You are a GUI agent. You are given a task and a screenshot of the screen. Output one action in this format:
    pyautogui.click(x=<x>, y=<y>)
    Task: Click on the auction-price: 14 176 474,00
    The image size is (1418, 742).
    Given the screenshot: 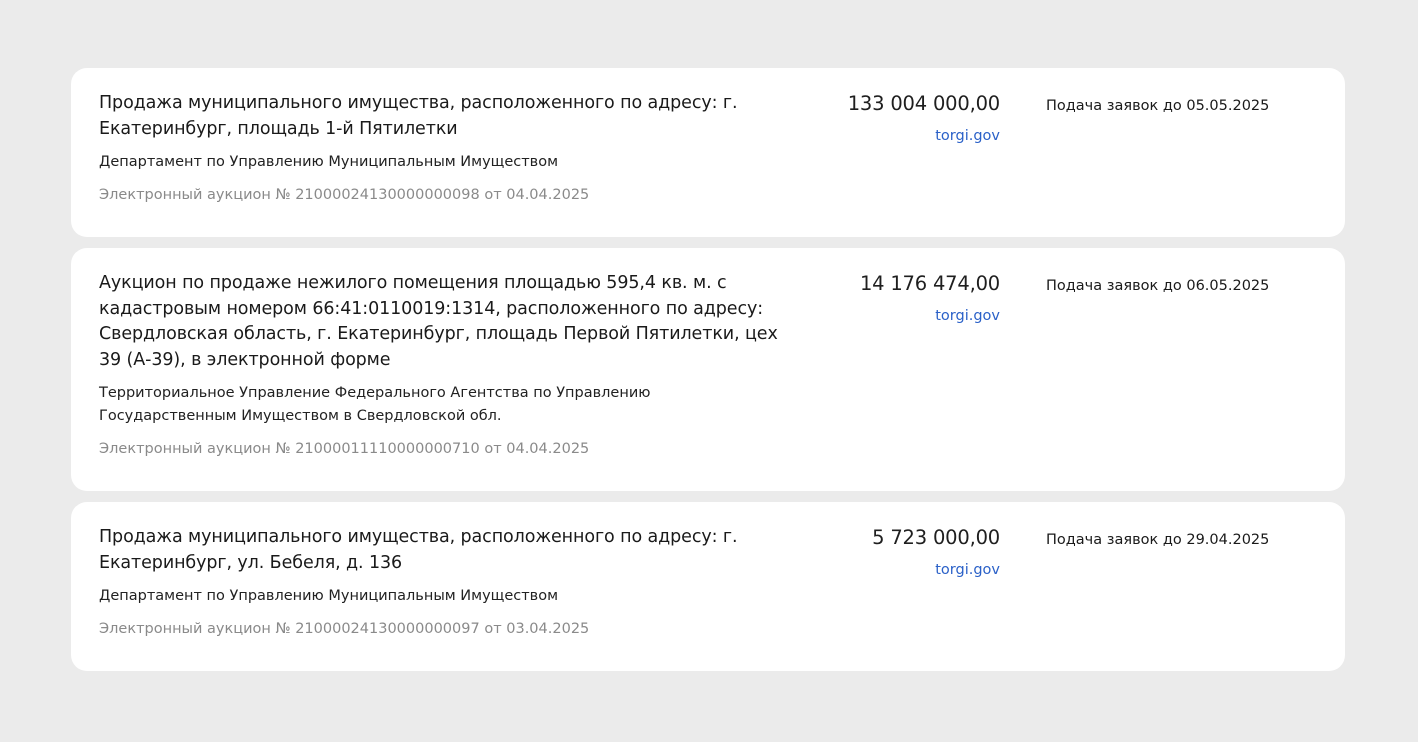 What is the action you would take?
    pyautogui.click(x=929, y=283)
    